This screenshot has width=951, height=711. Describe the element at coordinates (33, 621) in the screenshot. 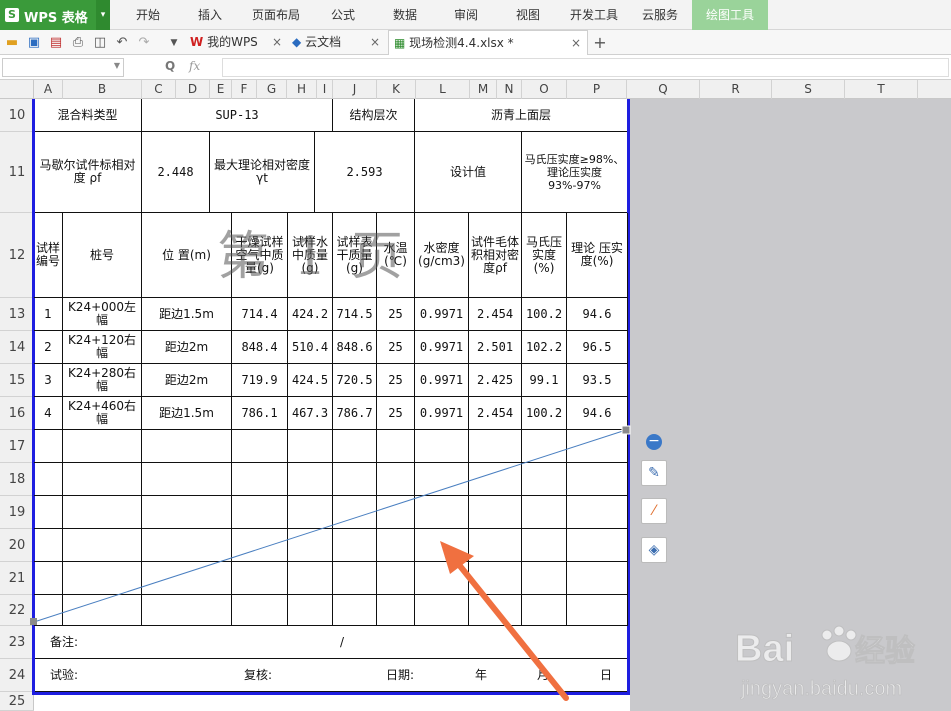

I see `line-handle-start` at that location.